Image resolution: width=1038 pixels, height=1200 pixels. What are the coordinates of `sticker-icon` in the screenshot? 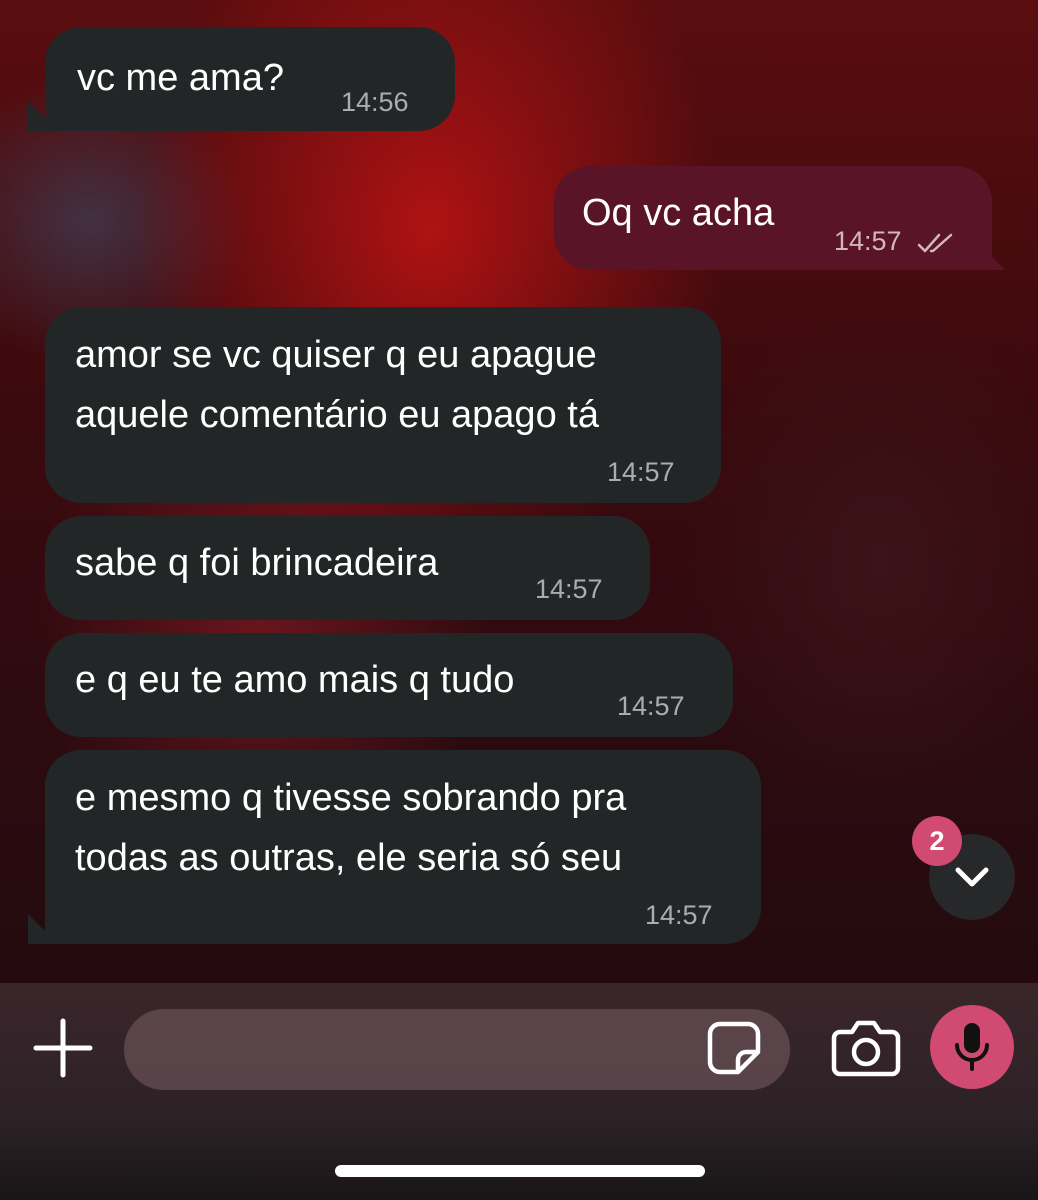 It's located at (734, 1048).